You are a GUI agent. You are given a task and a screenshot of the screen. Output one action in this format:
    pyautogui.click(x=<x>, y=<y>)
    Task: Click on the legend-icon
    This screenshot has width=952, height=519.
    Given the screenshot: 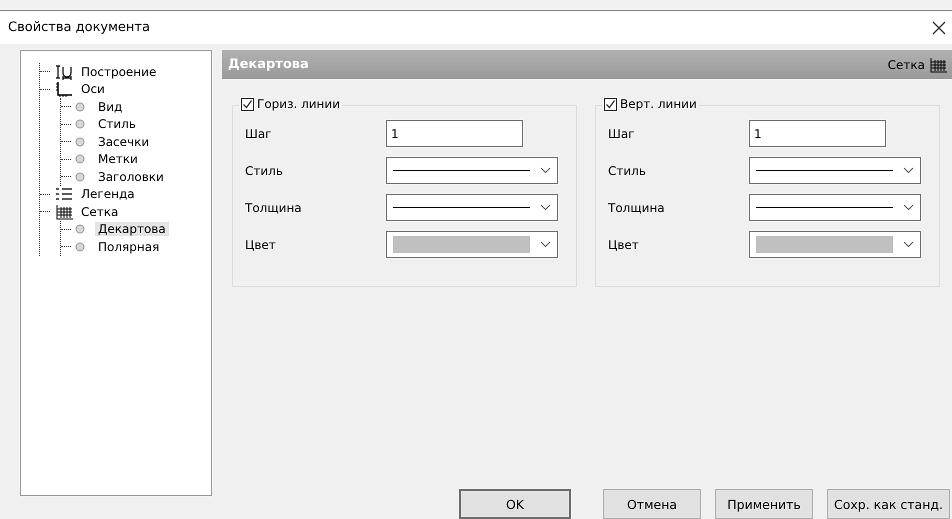 What is the action you would take?
    pyautogui.click(x=64, y=194)
    